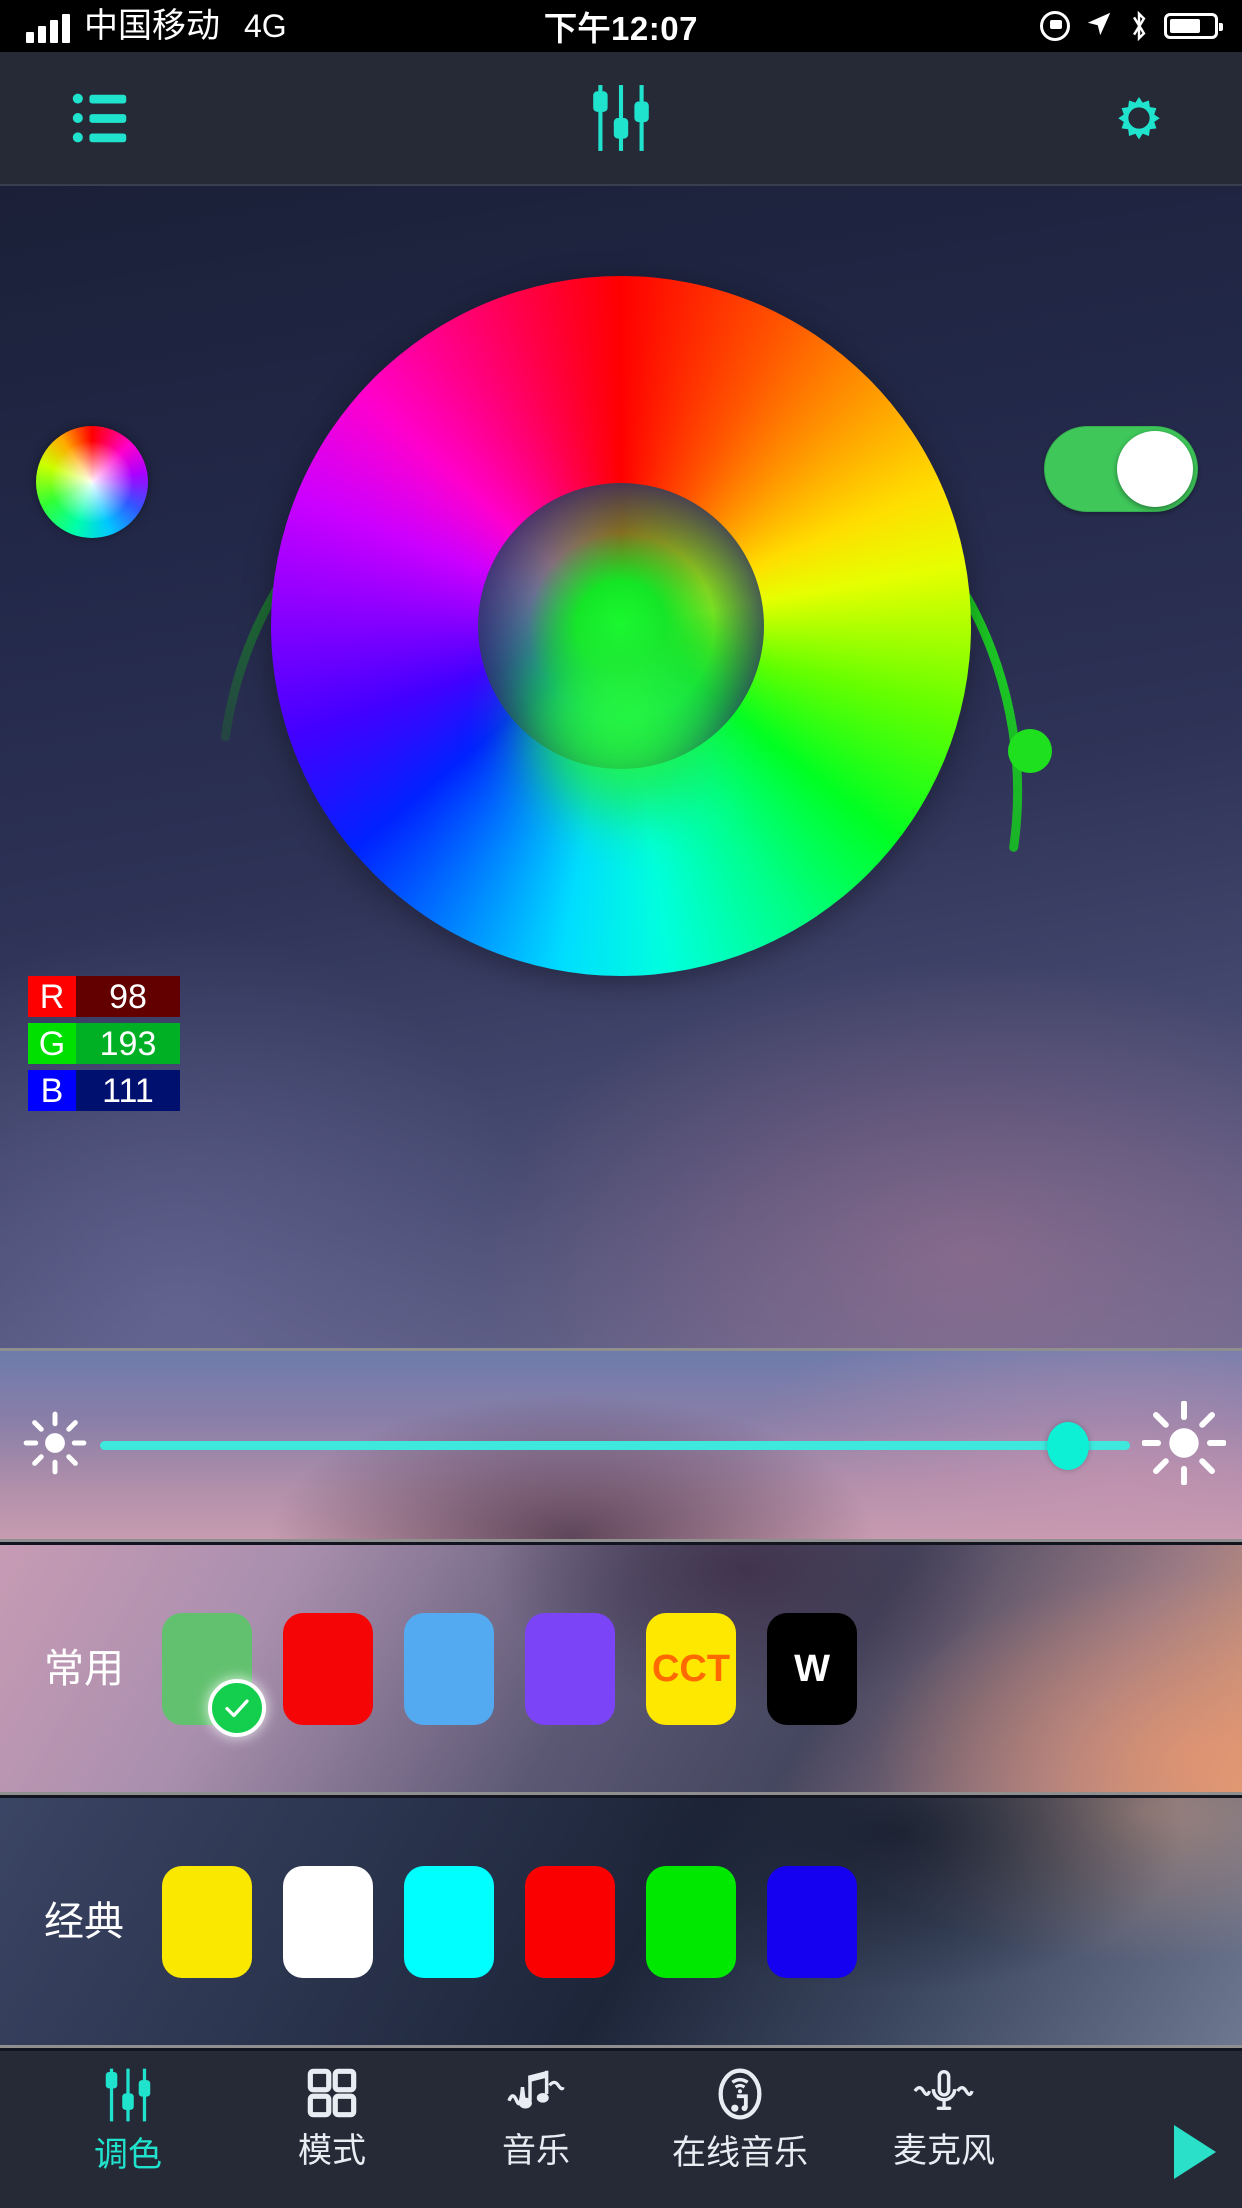 Image resolution: width=1242 pixels, height=2208 pixels. What do you see at coordinates (52, 1090) in the screenshot?
I see `rgb-key-b: B` at bounding box center [52, 1090].